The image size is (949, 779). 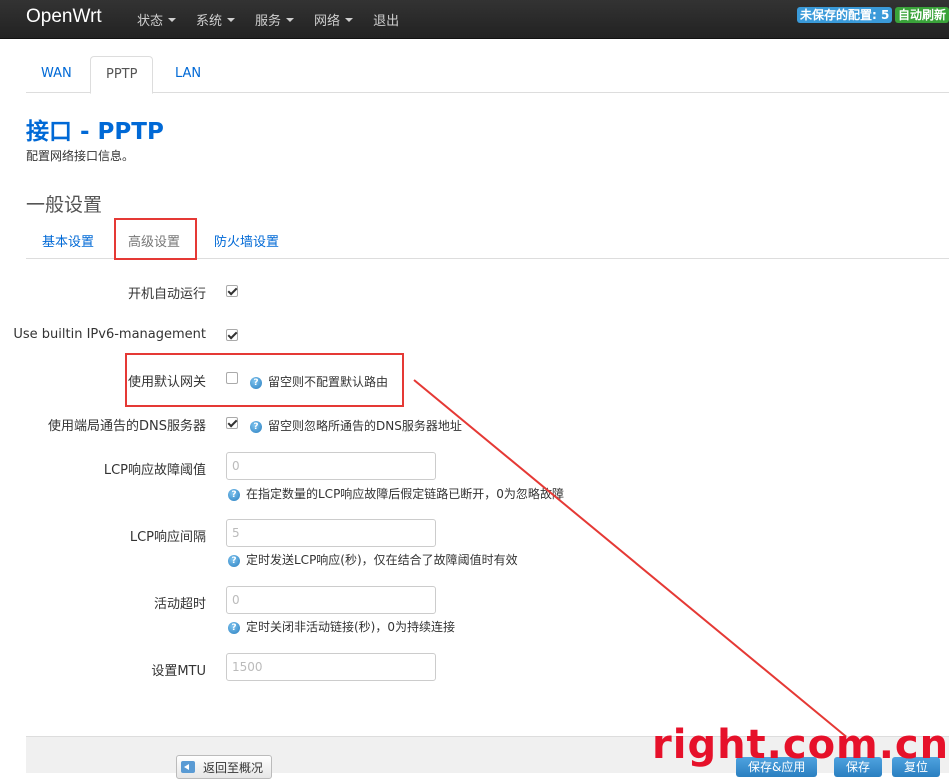 What do you see at coordinates (800, 745) in the screenshot?
I see `watermark: right.com.cn` at bounding box center [800, 745].